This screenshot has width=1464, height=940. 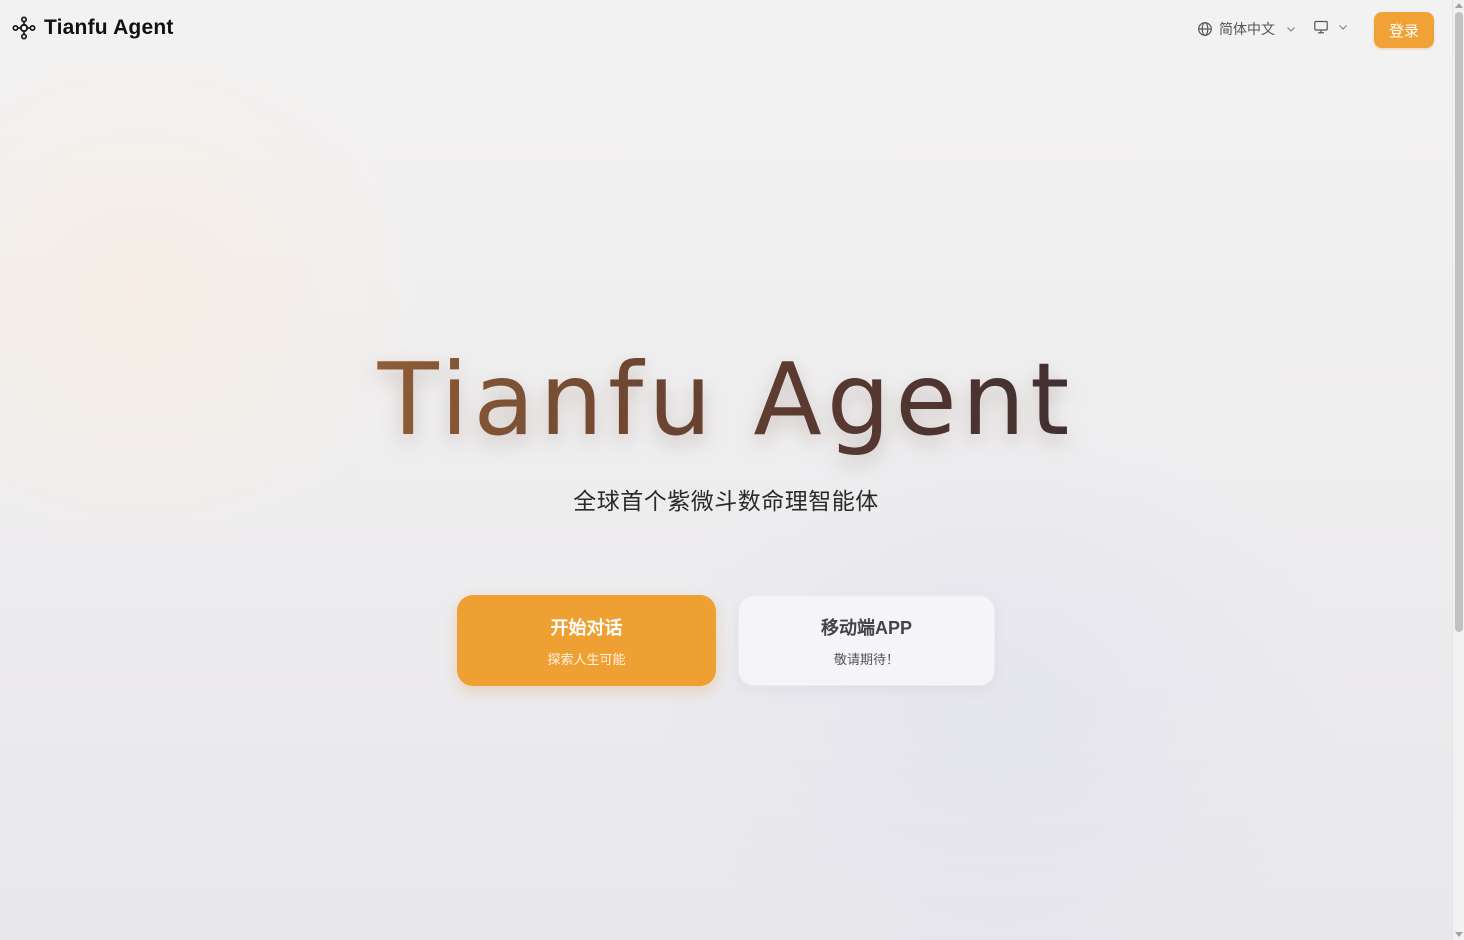 What do you see at coordinates (866, 659) in the screenshot?
I see `mobile-app-subtitle: 敬请期待！` at bounding box center [866, 659].